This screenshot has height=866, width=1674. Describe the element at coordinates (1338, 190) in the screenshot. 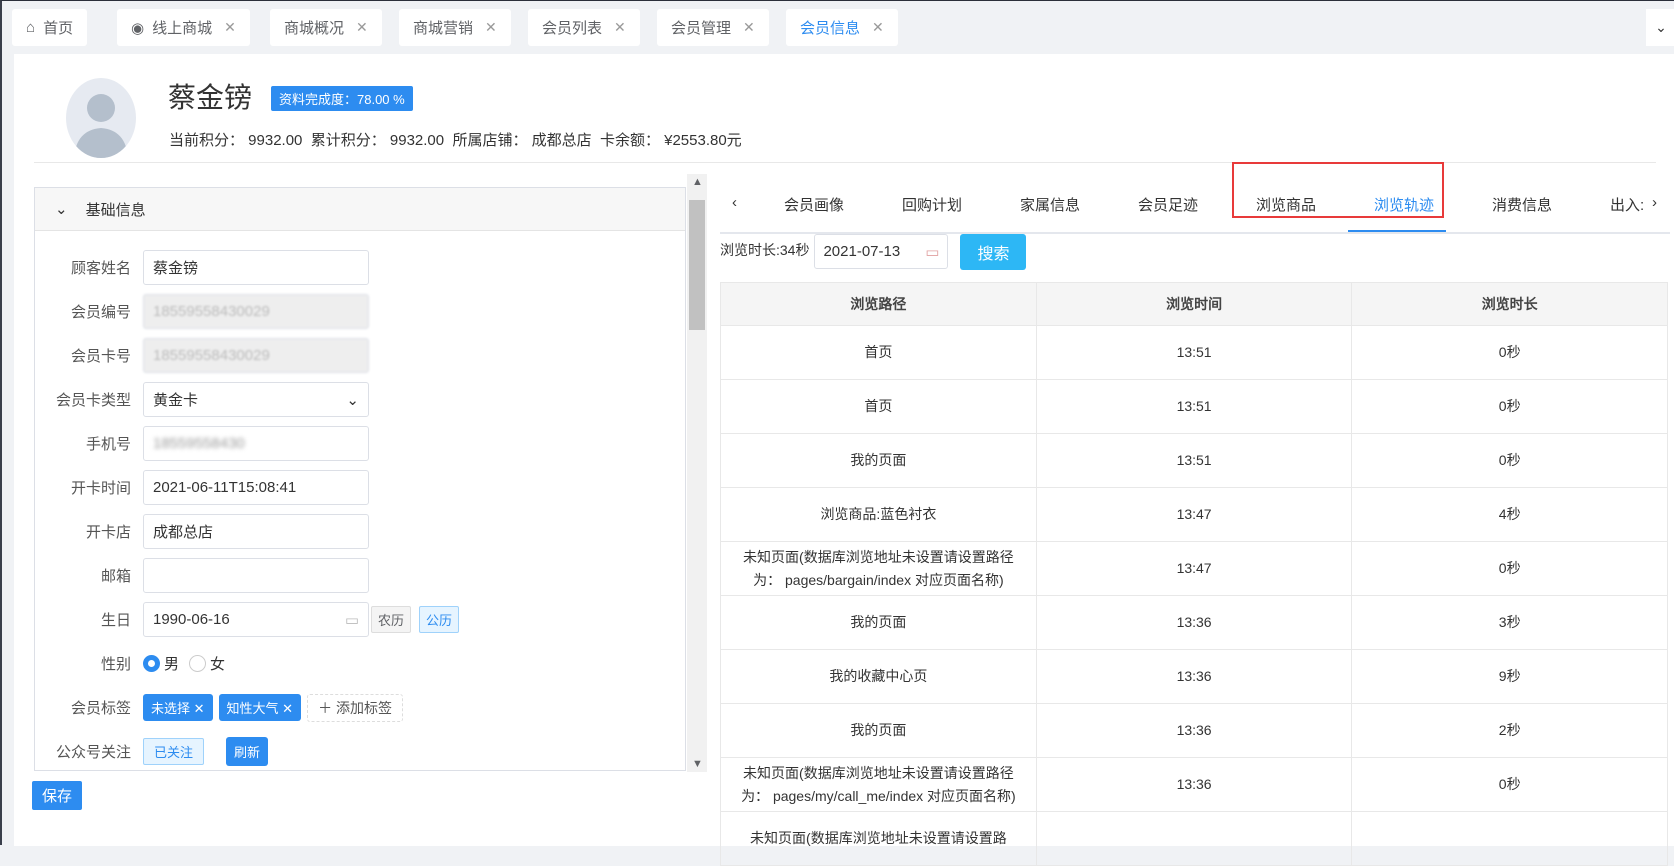

I see `highlight-box` at that location.